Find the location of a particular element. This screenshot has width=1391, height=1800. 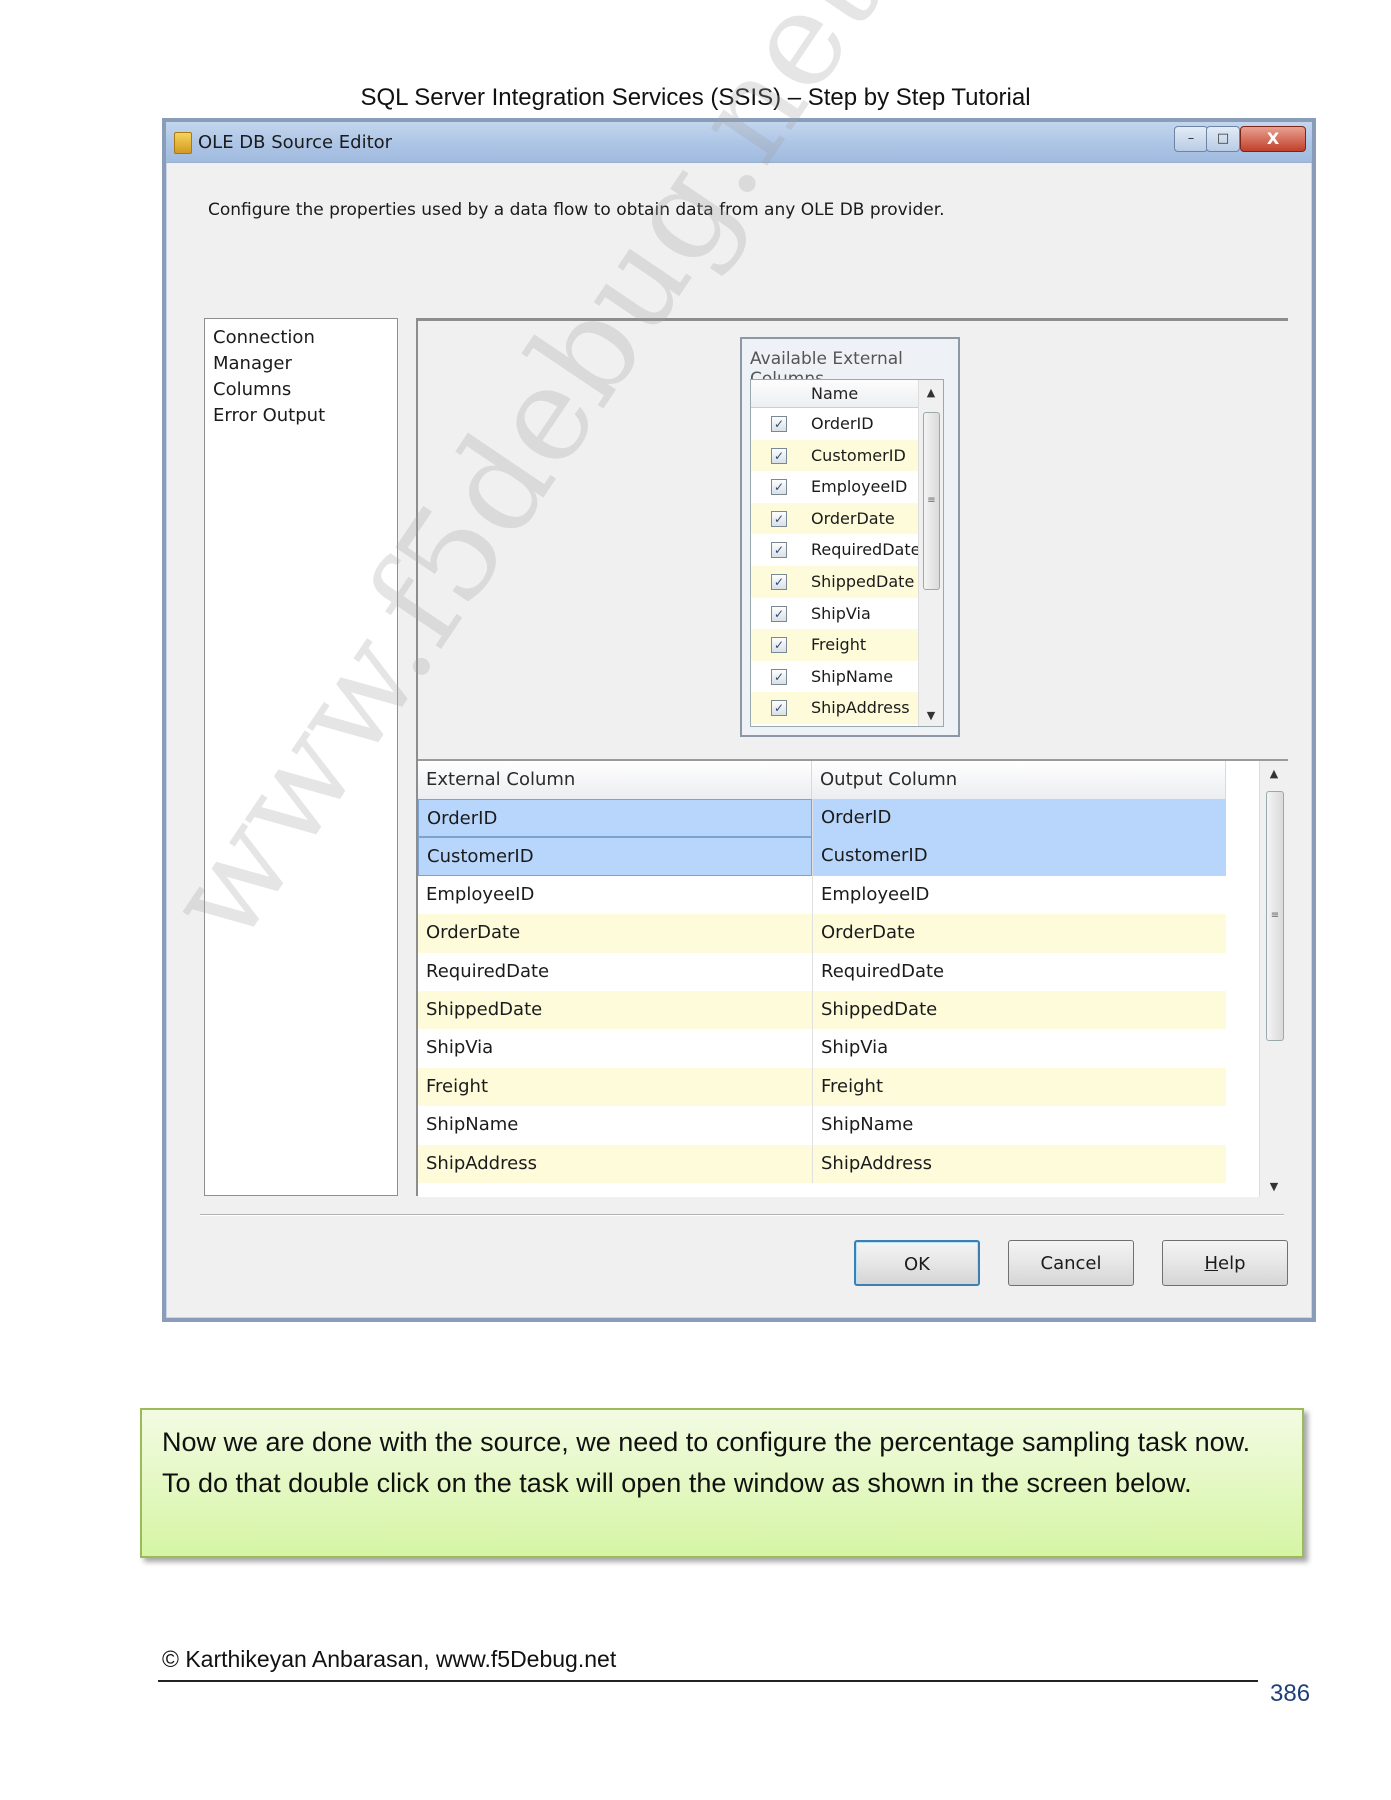

available-column-row: ✓ EmployeeID is located at coordinates (835, 487).